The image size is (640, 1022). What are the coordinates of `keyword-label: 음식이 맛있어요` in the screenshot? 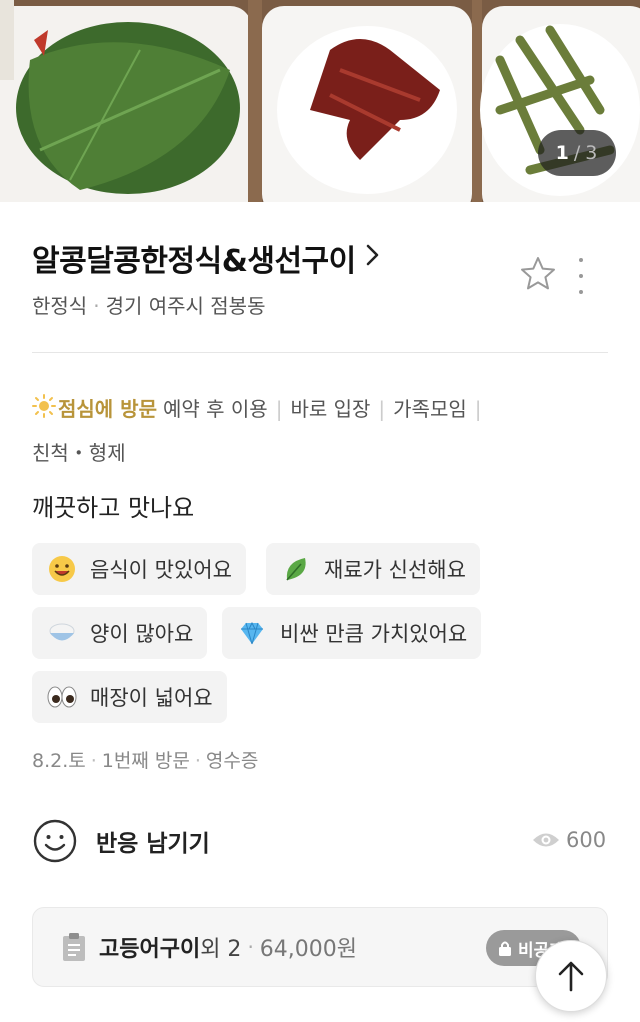 It's located at (161, 570).